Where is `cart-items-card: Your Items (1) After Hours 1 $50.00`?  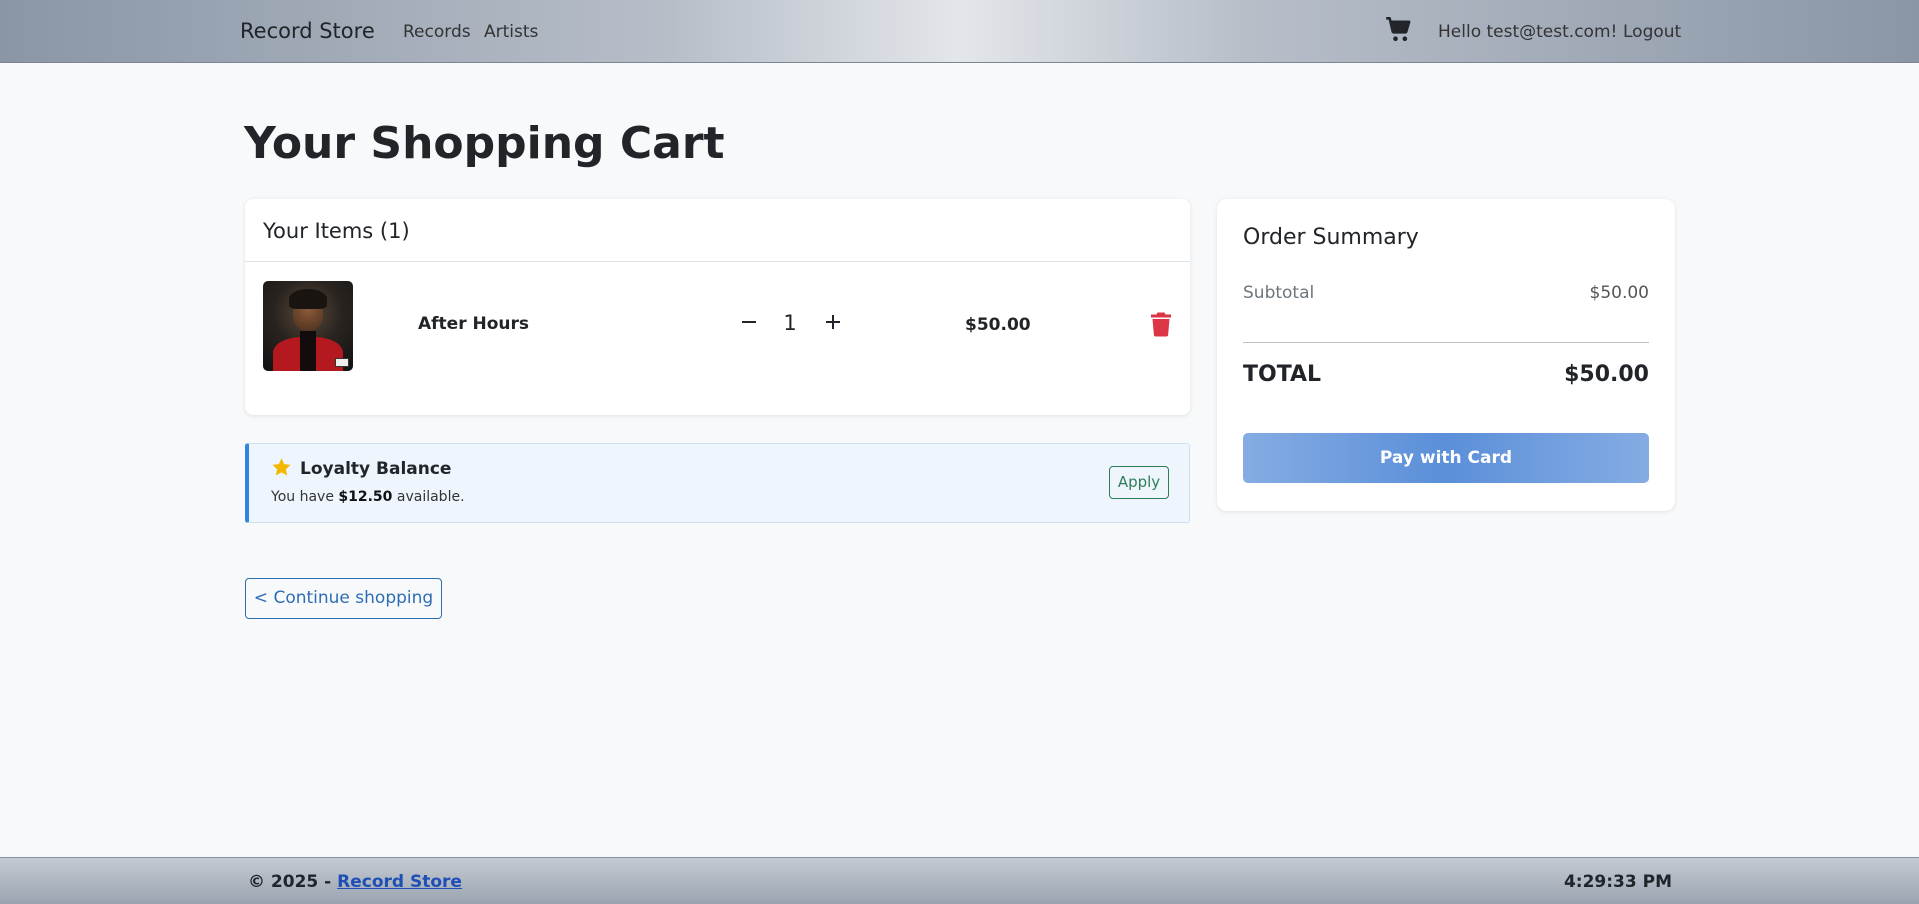 cart-items-card: Your Items (1) After Hours 1 $50.00 is located at coordinates (717, 307).